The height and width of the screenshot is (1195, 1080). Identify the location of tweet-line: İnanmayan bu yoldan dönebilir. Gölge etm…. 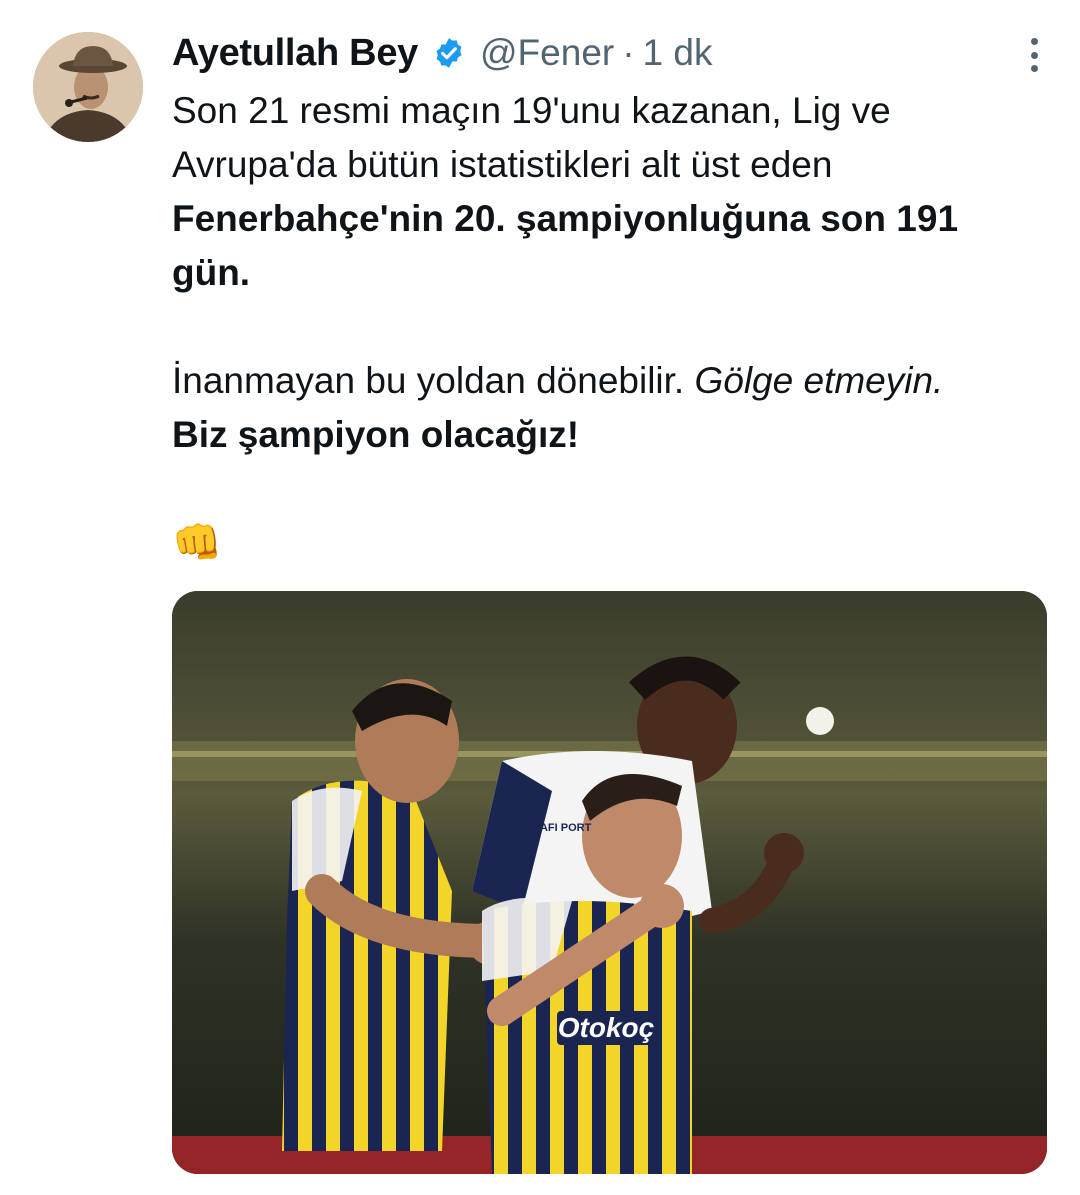
(612, 381).